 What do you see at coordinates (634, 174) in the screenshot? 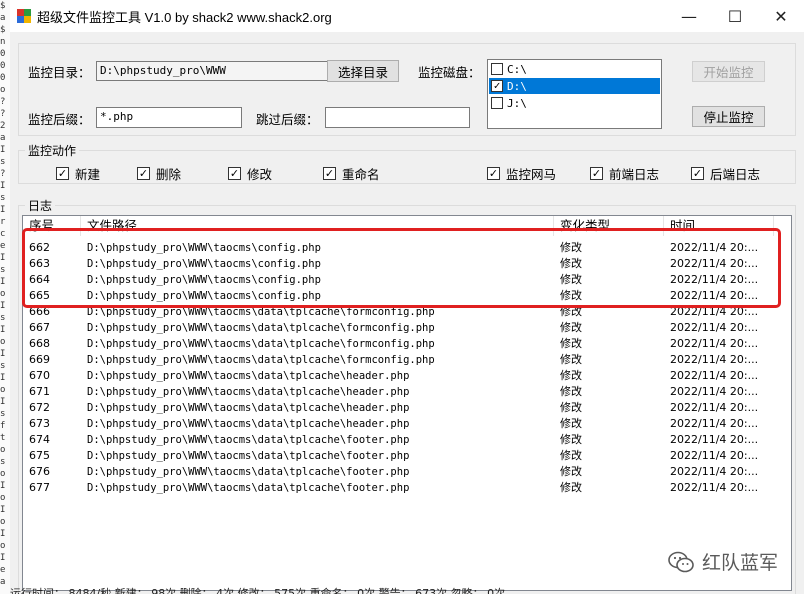
I see `action-frontend-log-label: 前端日志` at bounding box center [634, 174].